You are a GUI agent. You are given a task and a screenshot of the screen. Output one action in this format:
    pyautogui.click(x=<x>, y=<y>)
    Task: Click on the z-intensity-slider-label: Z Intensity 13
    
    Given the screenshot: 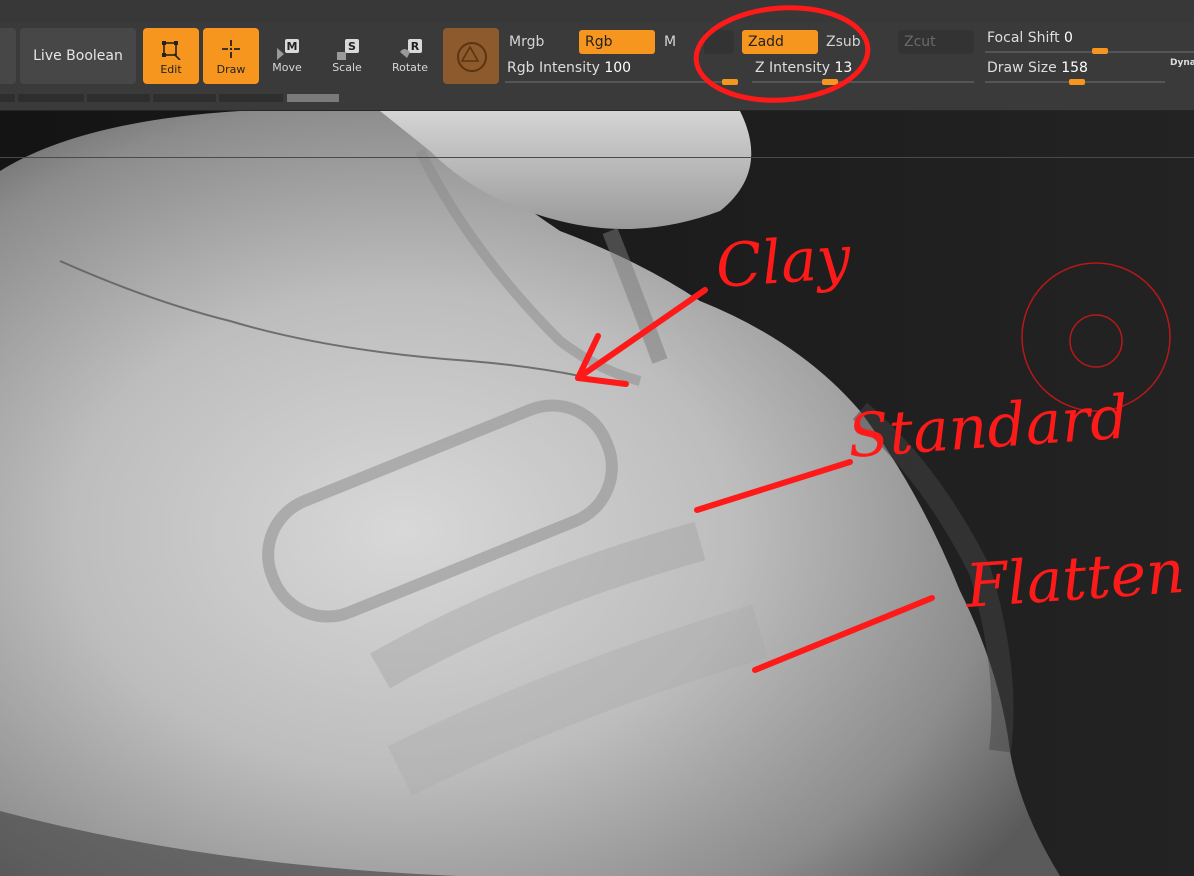 What is the action you would take?
    pyautogui.click(x=803, y=68)
    